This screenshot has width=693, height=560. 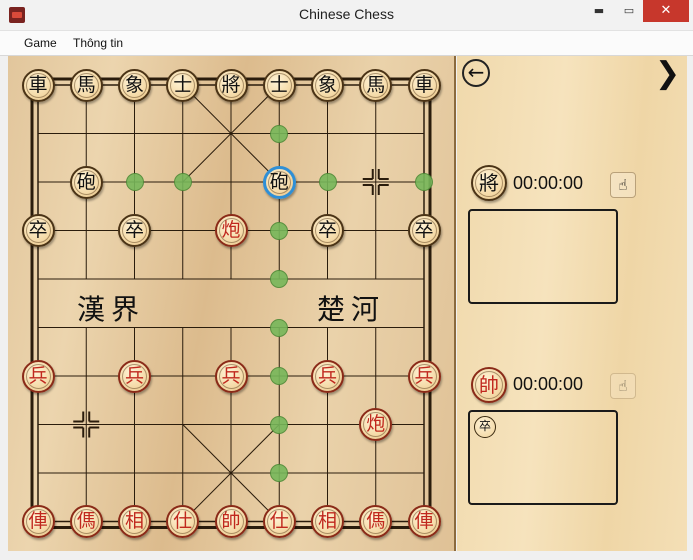 What do you see at coordinates (111, 309) in the screenshot?
I see `river-text-left: 漢界` at bounding box center [111, 309].